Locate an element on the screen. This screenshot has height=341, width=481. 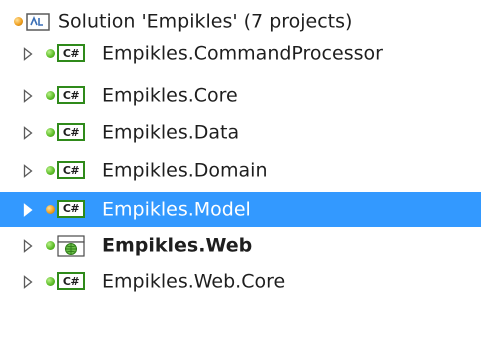
project-label: Empikles.Data is located at coordinates (171, 132).